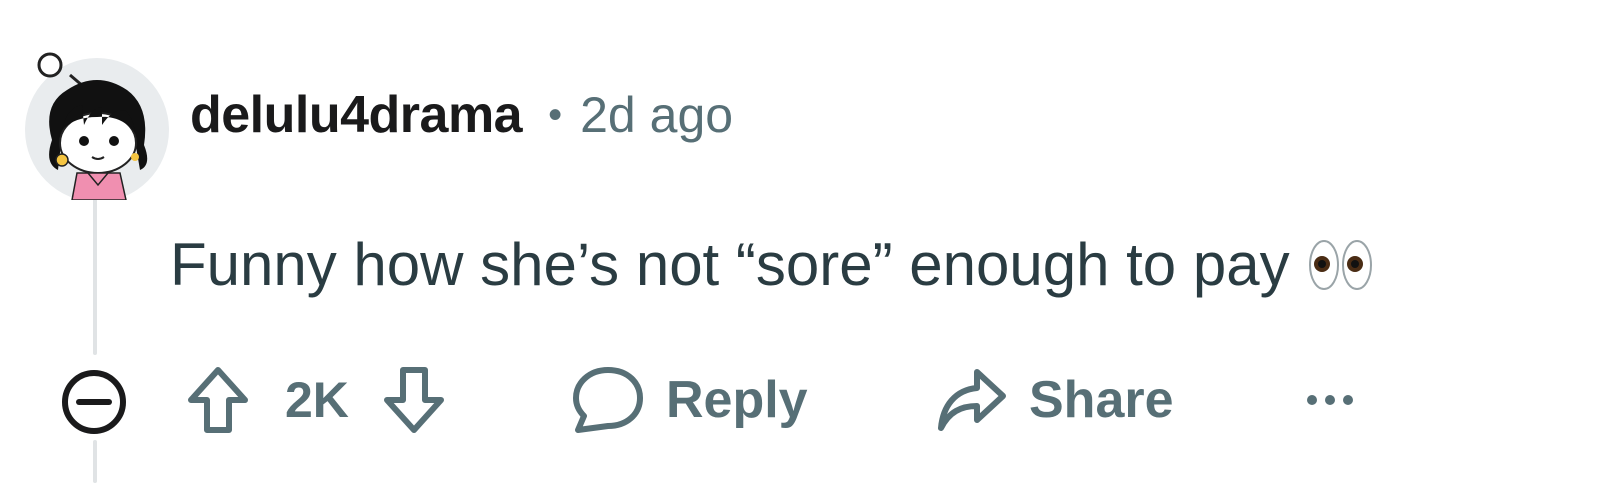 The width and height of the screenshot is (1600, 483). Describe the element at coordinates (356, 115) in the screenshot. I see `username-link: delulu4drama` at that location.